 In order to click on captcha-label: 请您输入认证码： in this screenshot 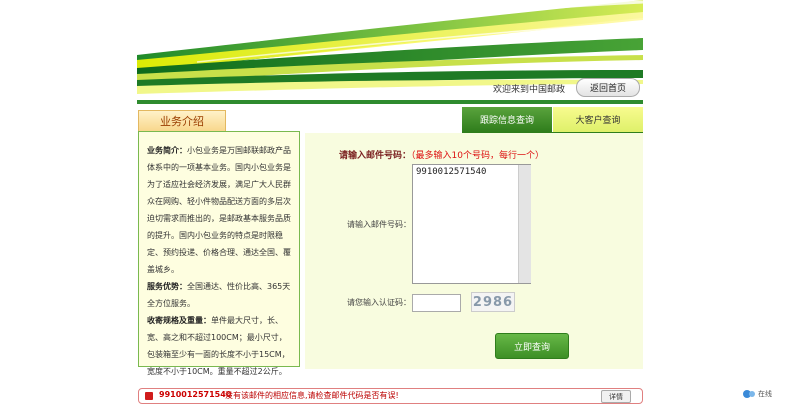, I will do `click(379, 302)`.